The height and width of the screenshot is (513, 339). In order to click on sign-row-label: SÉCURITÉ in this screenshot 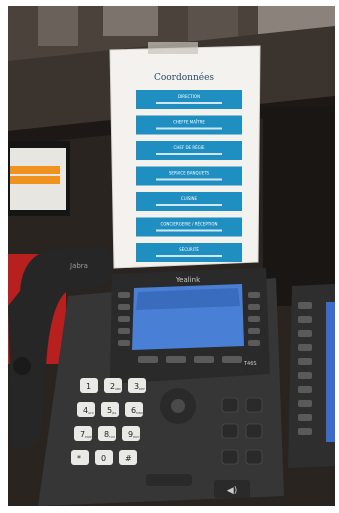, I will do `click(189, 249)`.